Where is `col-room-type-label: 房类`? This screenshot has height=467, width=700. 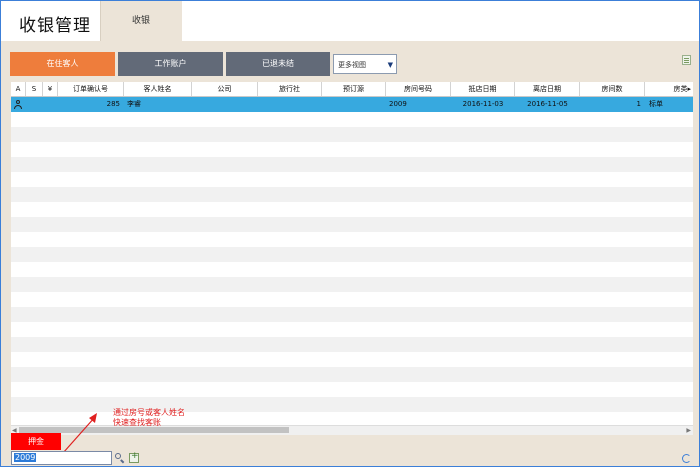 col-room-type-label: 房类 is located at coordinates (680, 89).